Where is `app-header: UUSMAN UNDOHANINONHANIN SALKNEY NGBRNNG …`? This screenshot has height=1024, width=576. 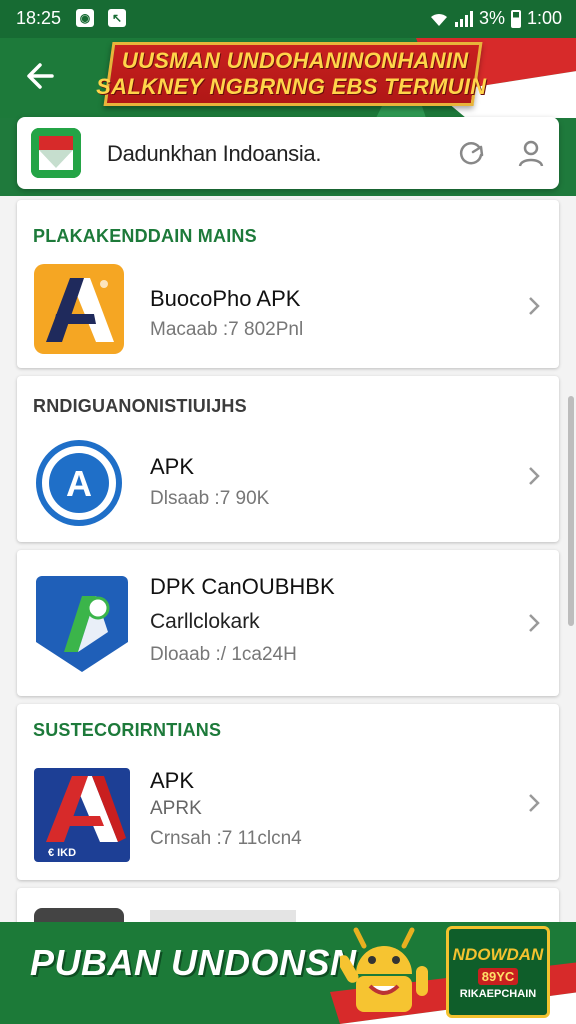 app-header: UUSMAN UNDOHANINONHANIN SALKNEY NGBRNNG … is located at coordinates (288, 78).